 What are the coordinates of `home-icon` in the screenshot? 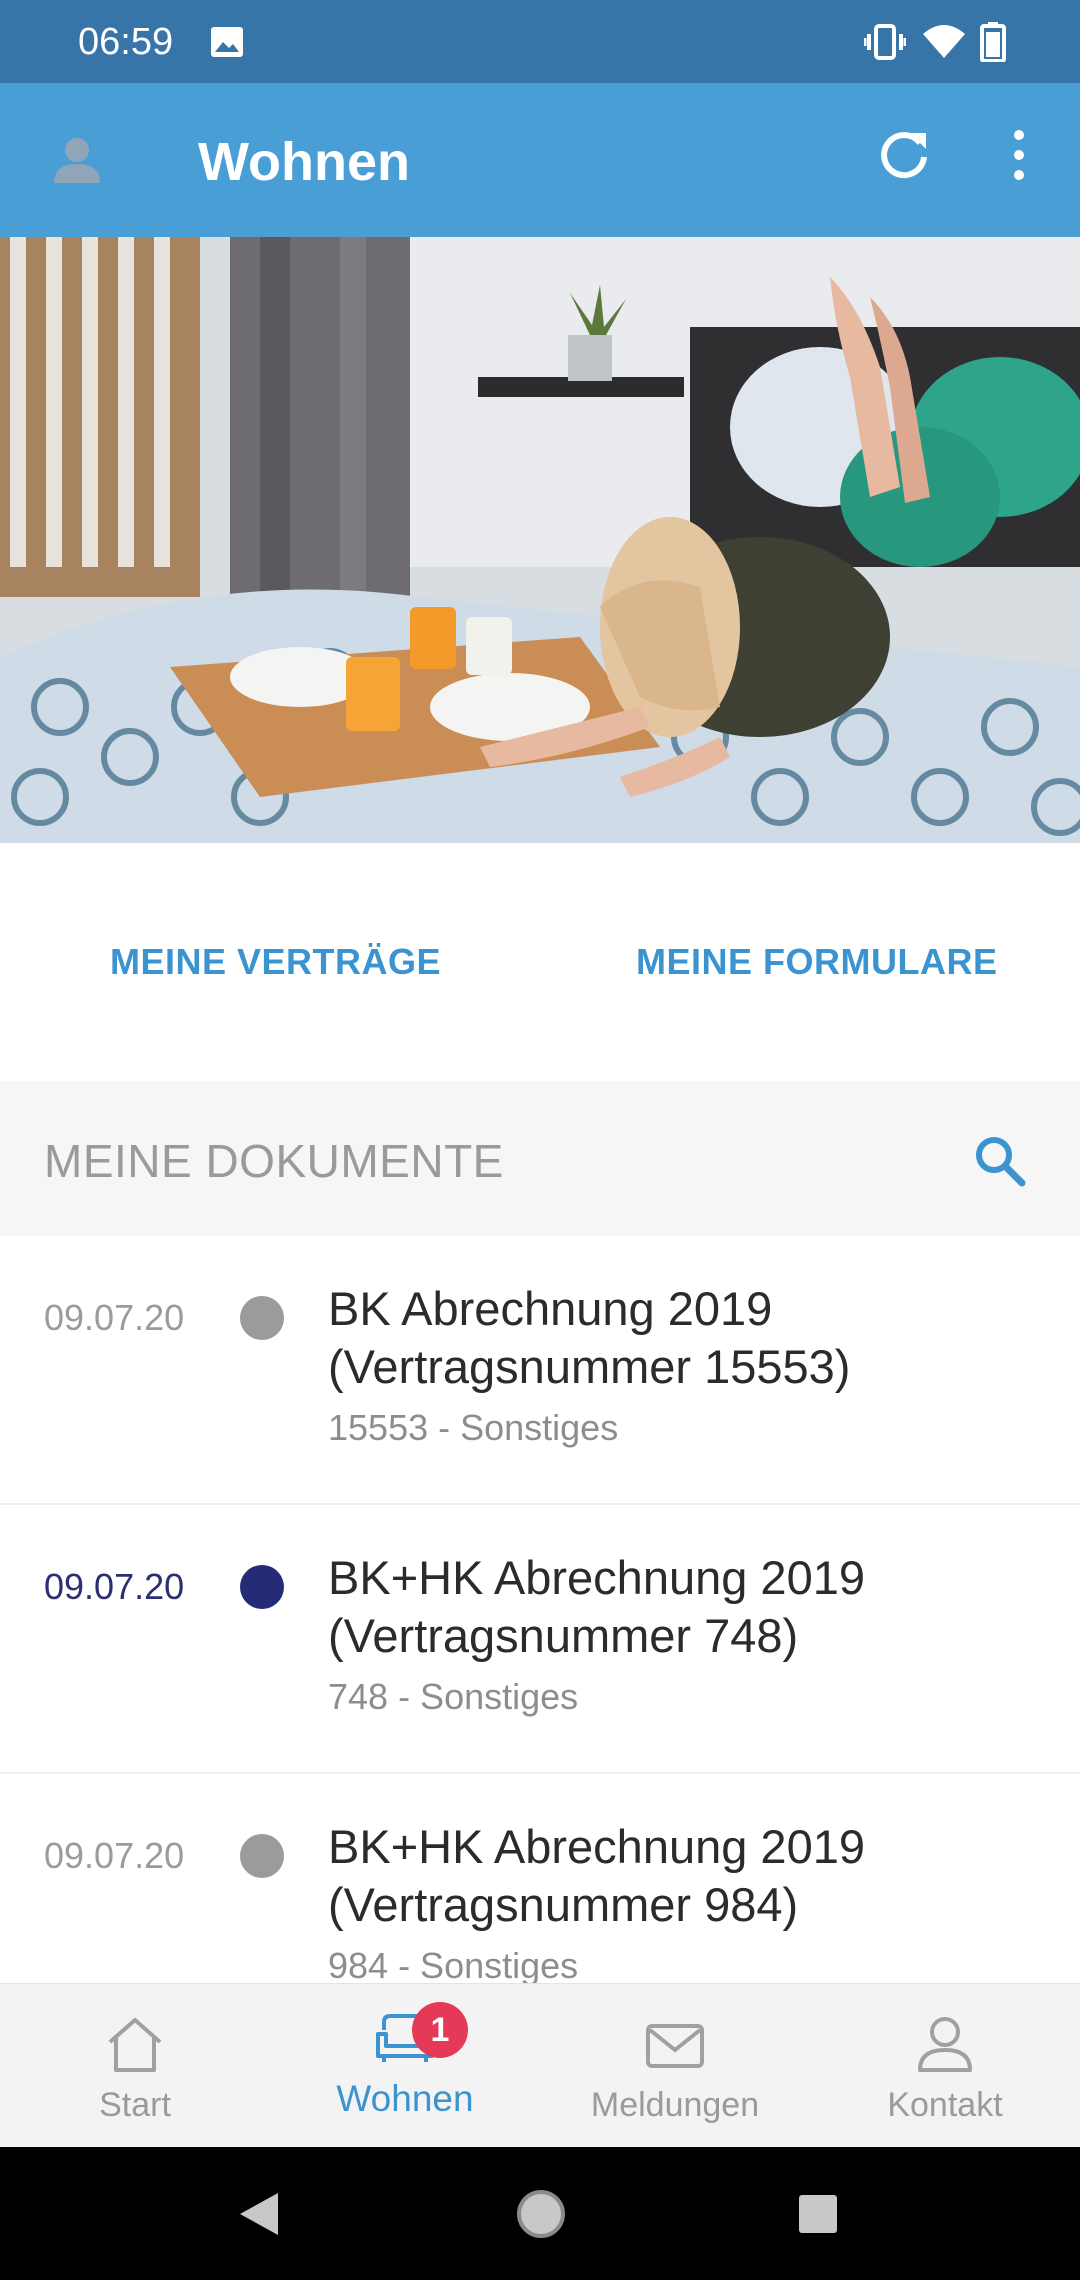 It's located at (135, 2045).